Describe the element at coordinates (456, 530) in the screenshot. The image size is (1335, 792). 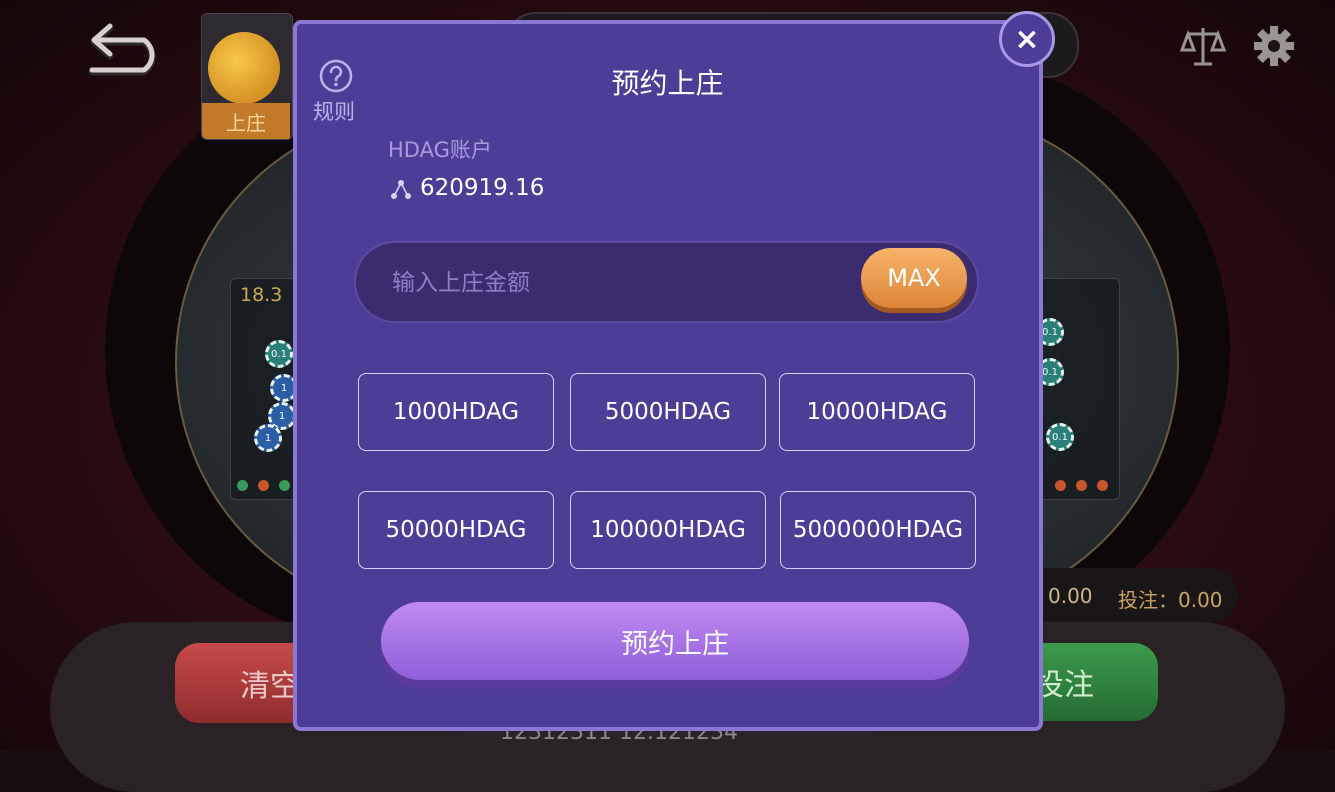
I see `amount-option-button: 50000HDAG` at that location.